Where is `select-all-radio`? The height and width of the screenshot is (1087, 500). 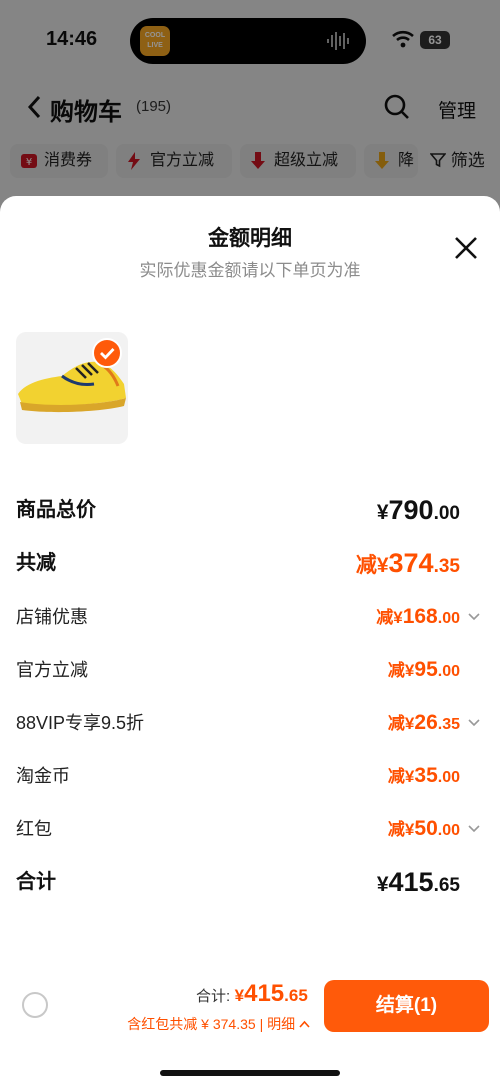 select-all-radio is located at coordinates (35, 1005).